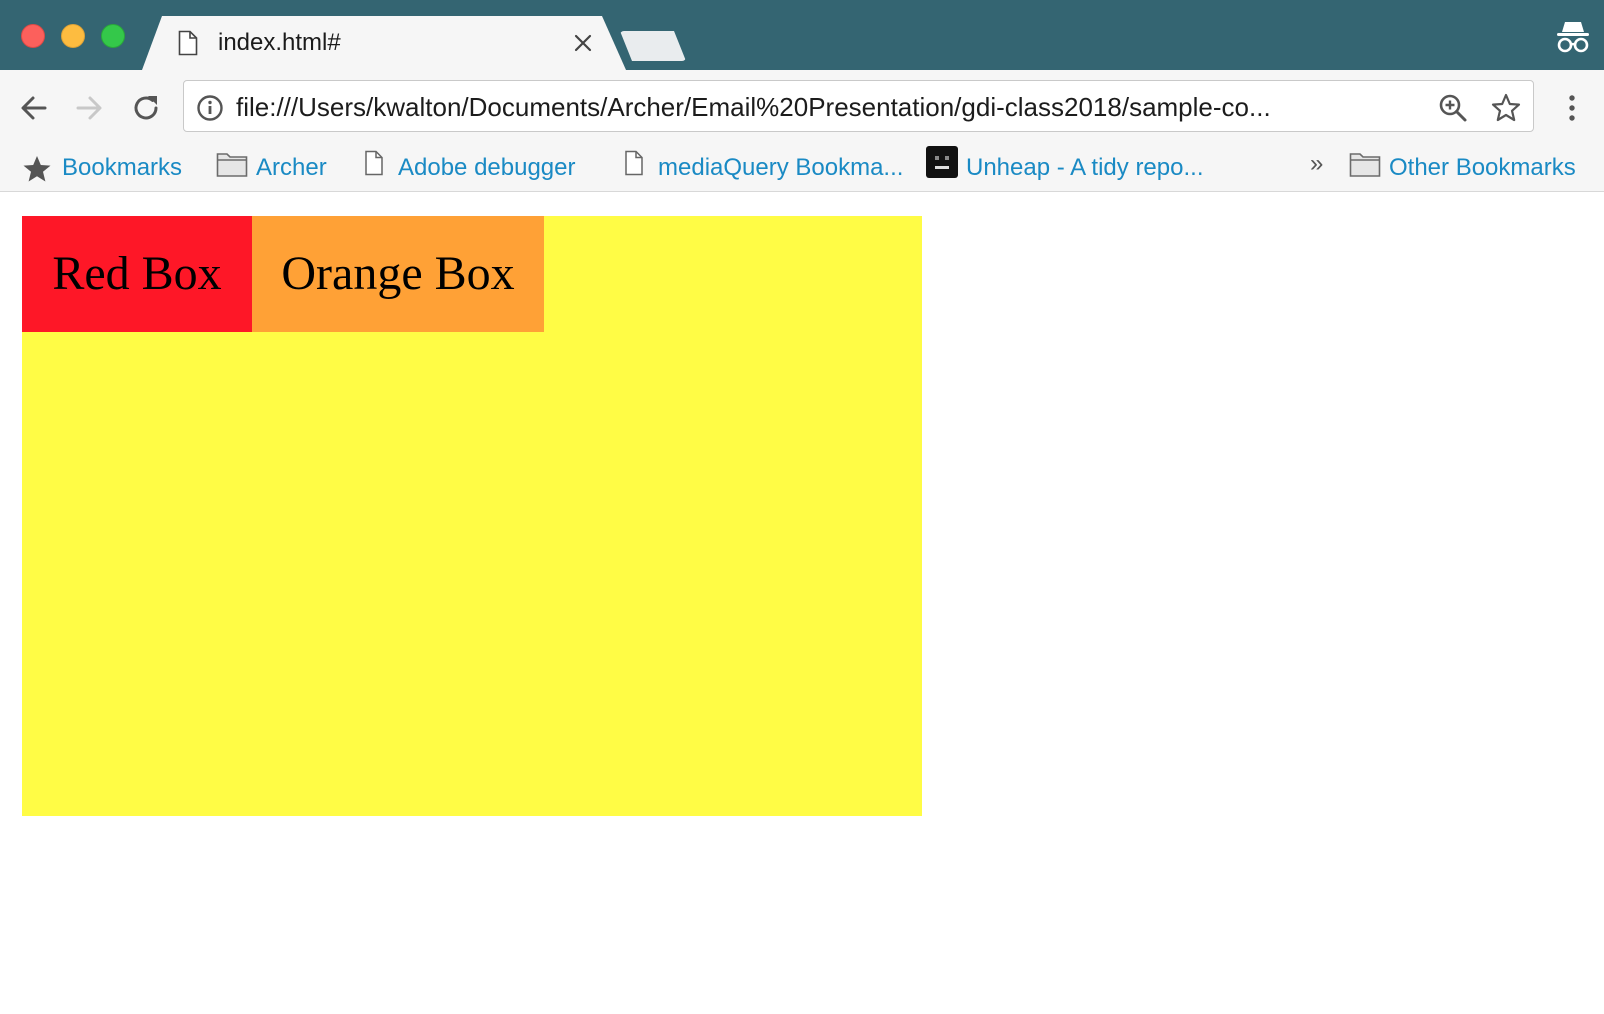 The image size is (1604, 1014). What do you see at coordinates (1506, 108) in the screenshot?
I see `bookmark-star-icon` at bounding box center [1506, 108].